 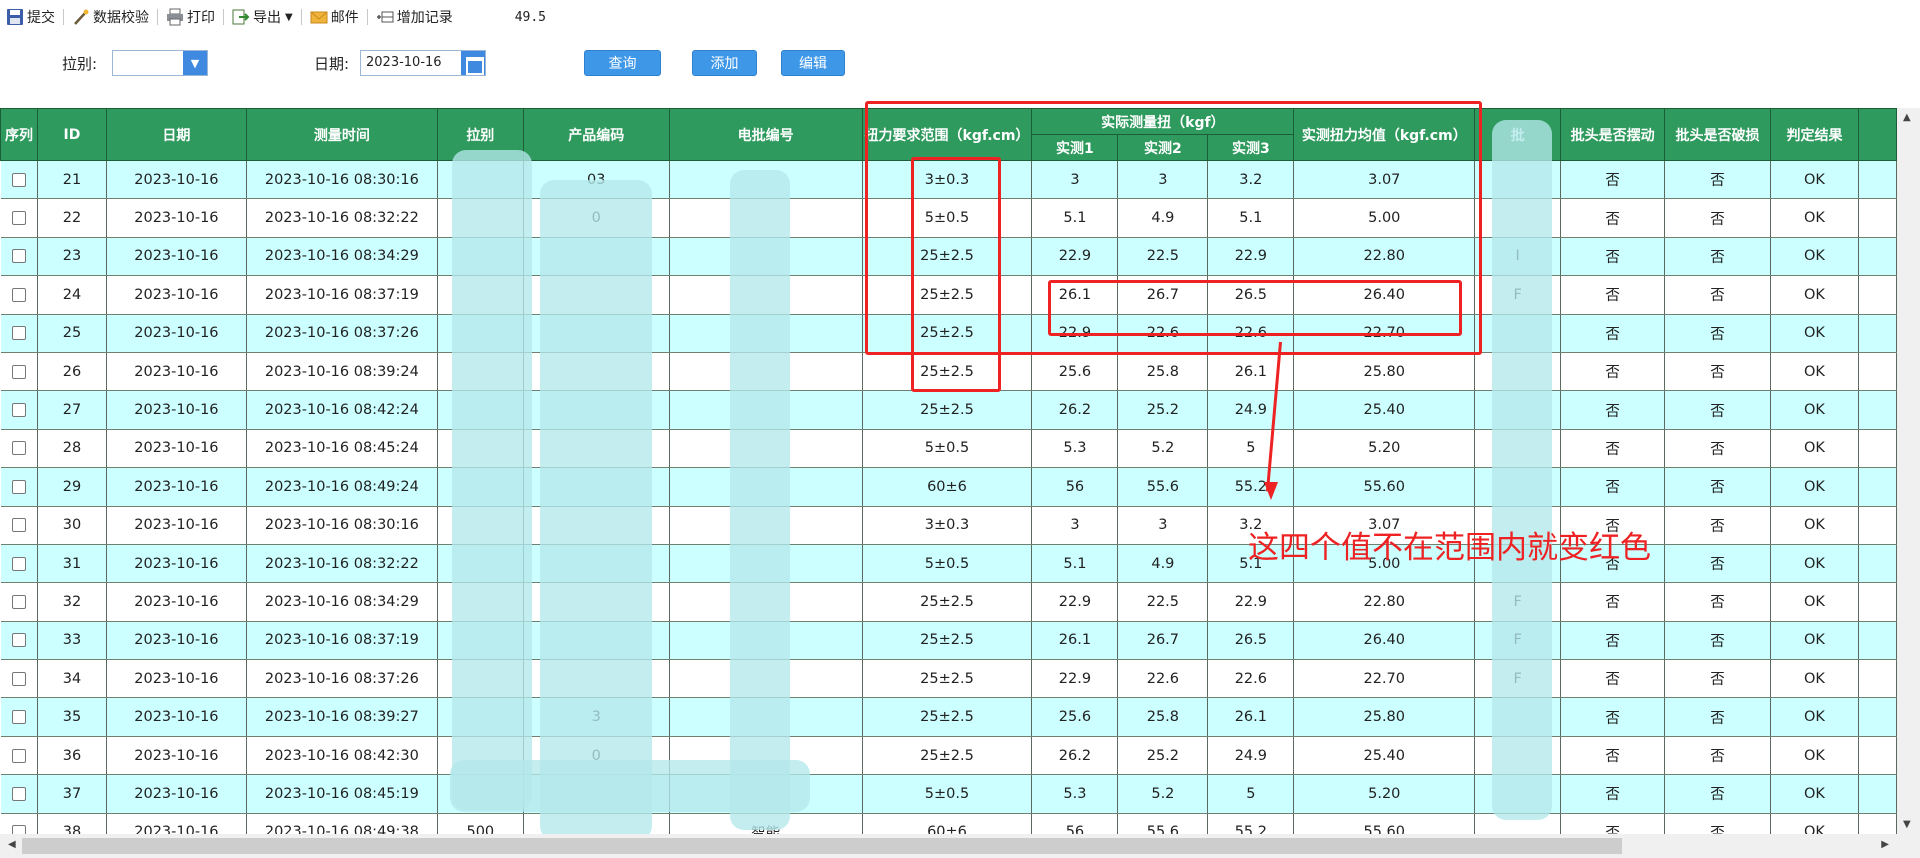 I want to click on cell-m3: 55.2, so click(x=1251, y=823).